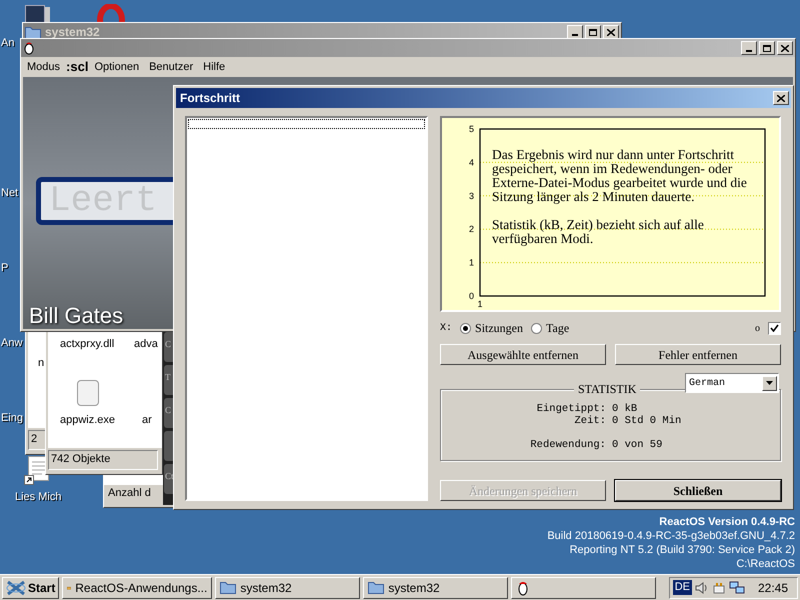 The width and height of the screenshot is (800, 600). What do you see at coordinates (736, 587) in the screenshot?
I see `network-icon` at bounding box center [736, 587].